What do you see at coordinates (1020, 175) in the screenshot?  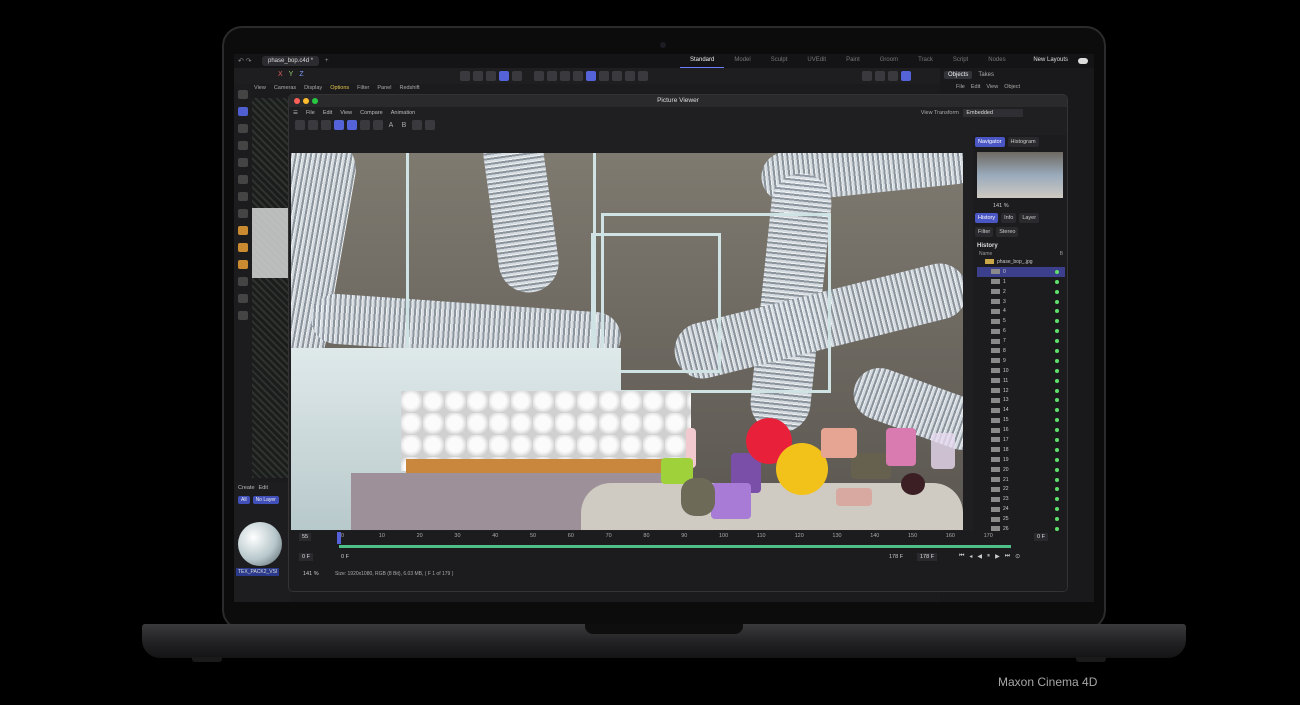 I see `navigator-thumbnail` at bounding box center [1020, 175].